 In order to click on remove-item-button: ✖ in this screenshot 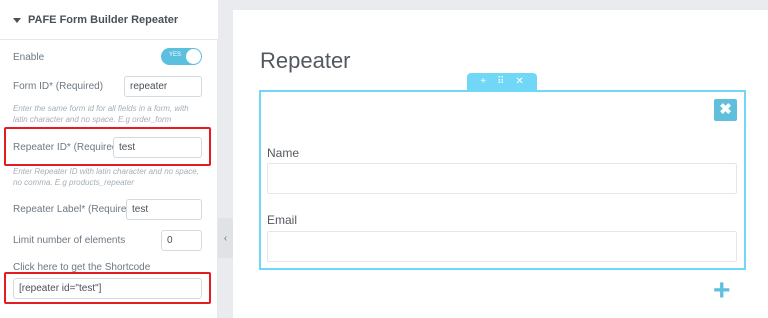, I will do `click(725, 110)`.